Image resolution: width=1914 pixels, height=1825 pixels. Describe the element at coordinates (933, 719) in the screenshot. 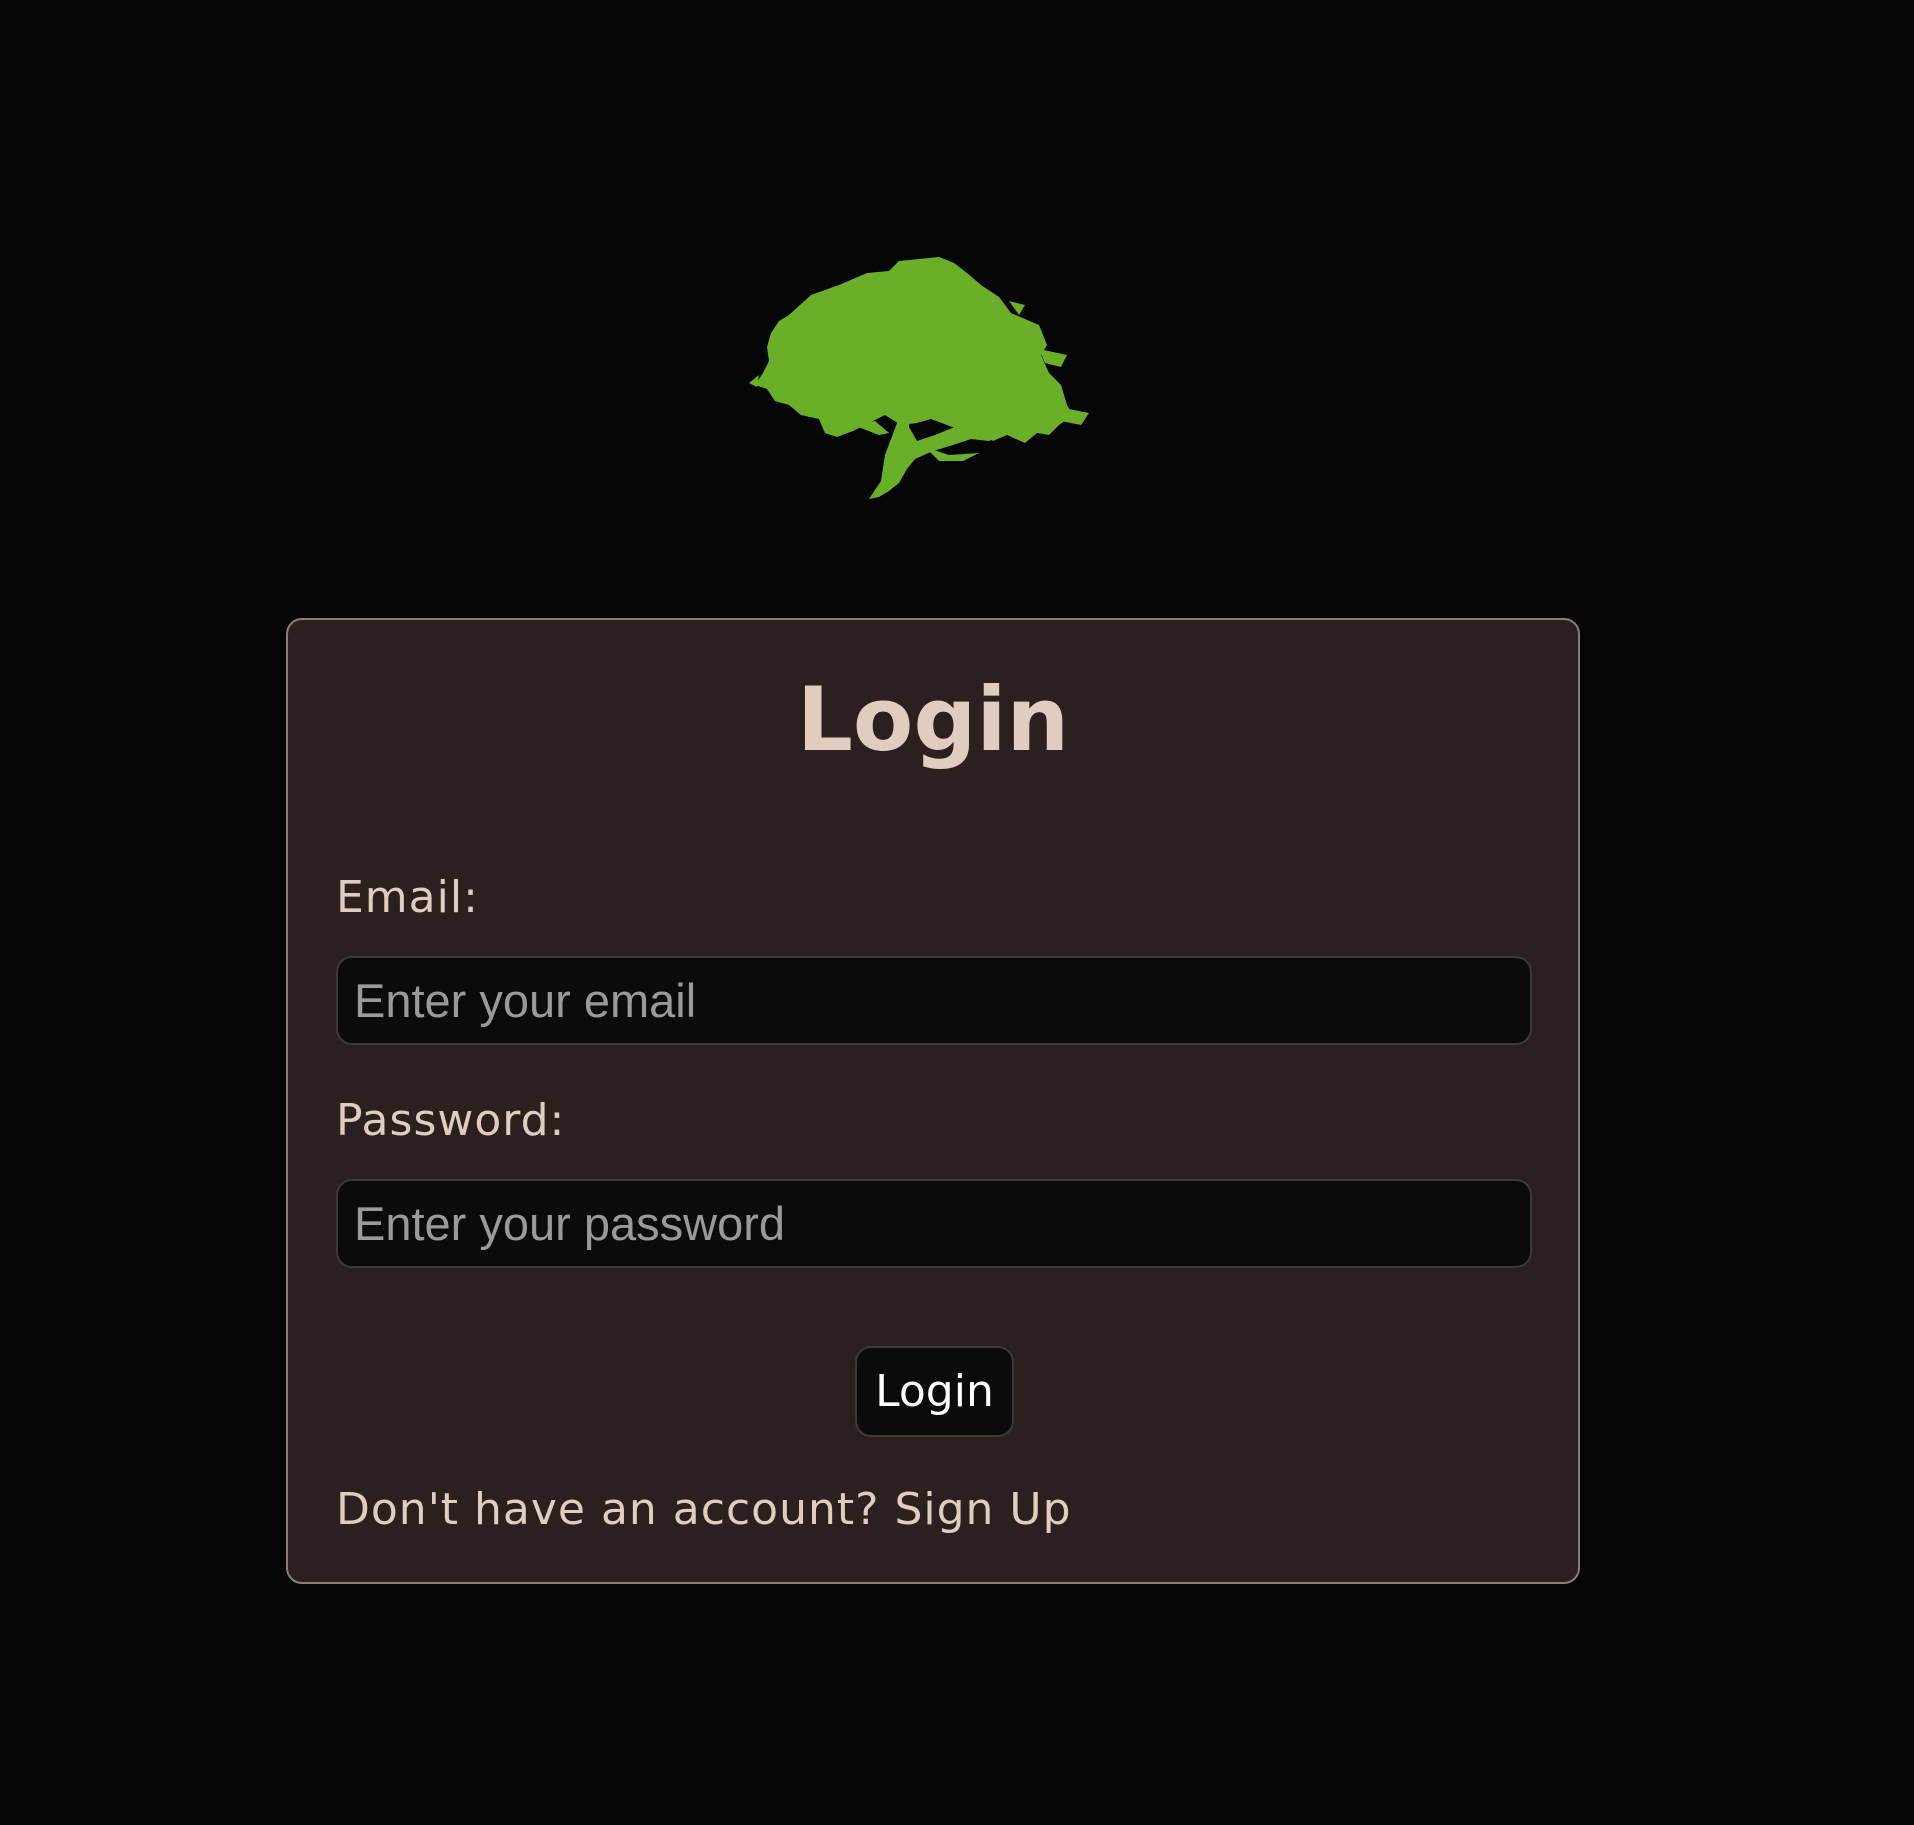

I see `login-title: Login` at that location.